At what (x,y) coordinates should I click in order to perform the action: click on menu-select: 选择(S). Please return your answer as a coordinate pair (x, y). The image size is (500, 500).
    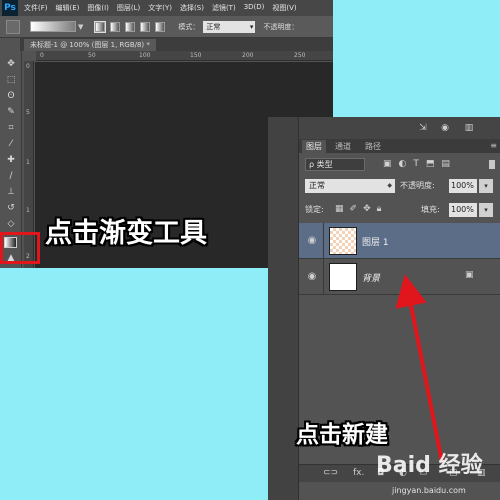
    Looking at the image, I should click on (192, 8).